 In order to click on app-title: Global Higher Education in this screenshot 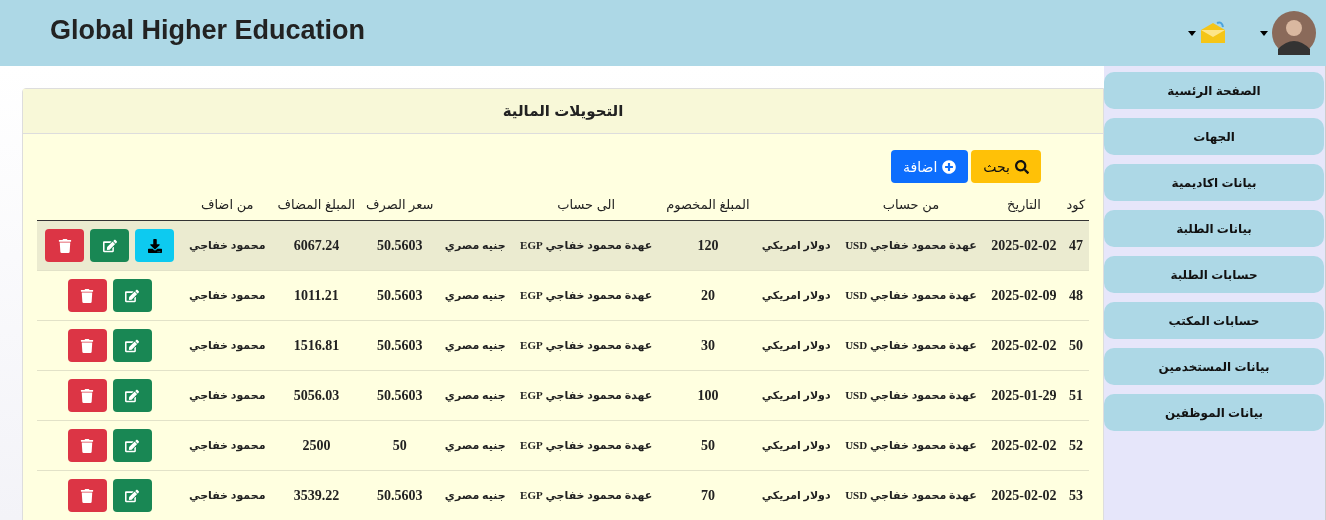, I will do `click(208, 30)`.